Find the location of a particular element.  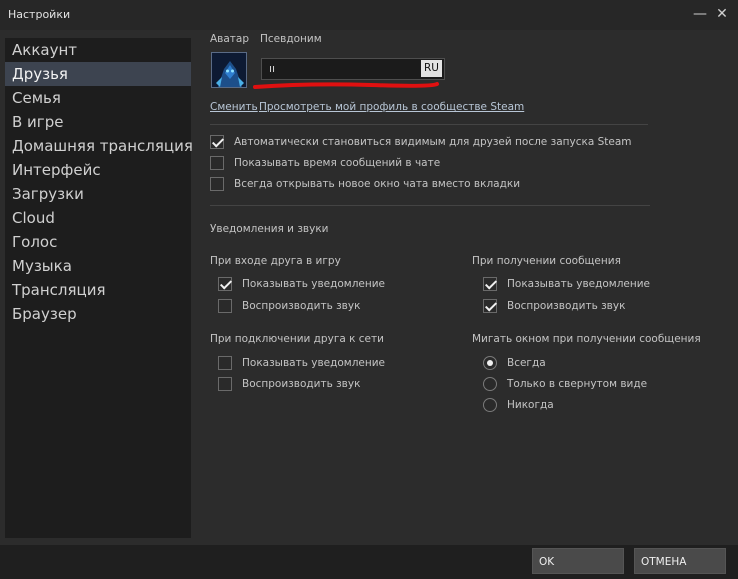

option-label: Никогда is located at coordinates (530, 405).